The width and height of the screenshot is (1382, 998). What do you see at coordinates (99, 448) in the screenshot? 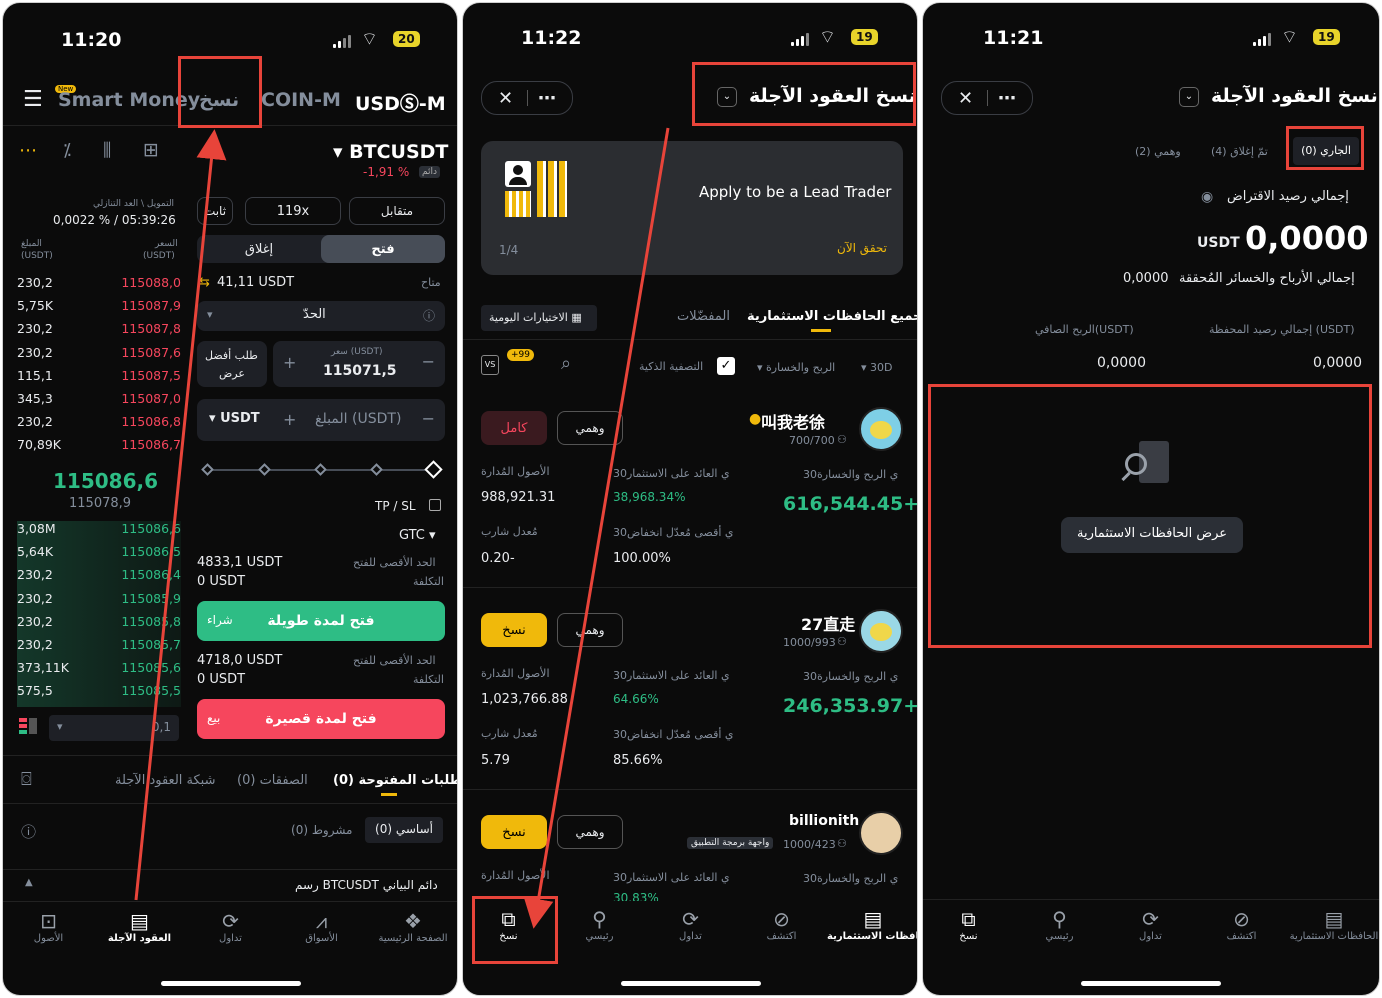
I see `orderbook-row: 70,89K 115086,7` at bounding box center [99, 448].